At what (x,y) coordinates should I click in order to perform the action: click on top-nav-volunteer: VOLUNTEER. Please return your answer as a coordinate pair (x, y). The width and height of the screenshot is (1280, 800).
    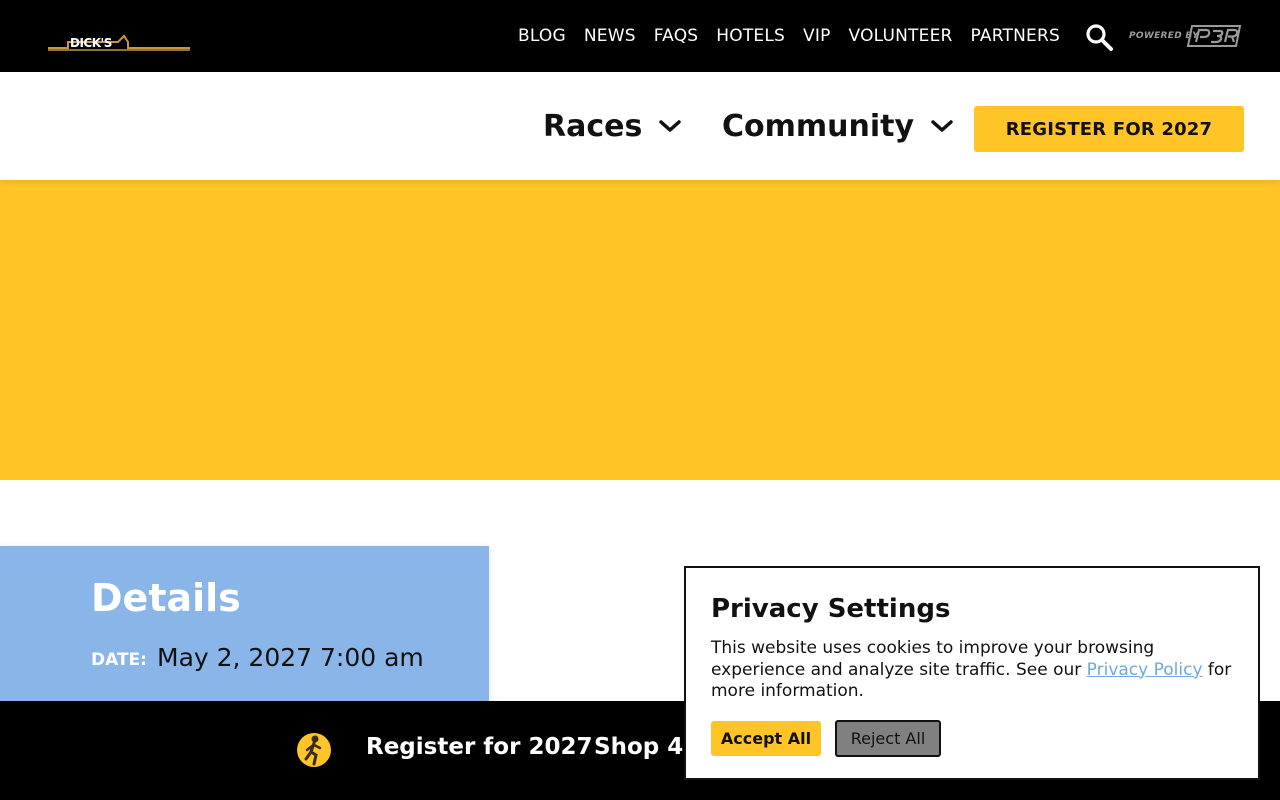
    Looking at the image, I should click on (901, 36).